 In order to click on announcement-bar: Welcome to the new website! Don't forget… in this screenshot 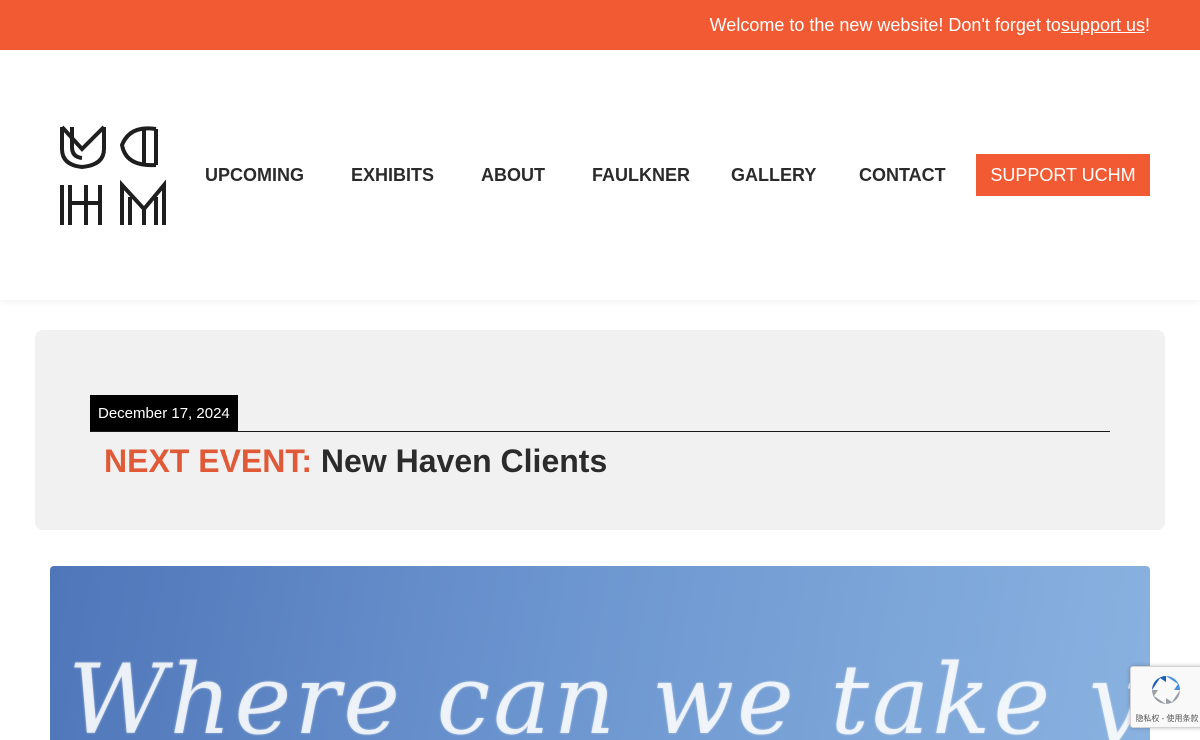, I will do `click(600, 25)`.